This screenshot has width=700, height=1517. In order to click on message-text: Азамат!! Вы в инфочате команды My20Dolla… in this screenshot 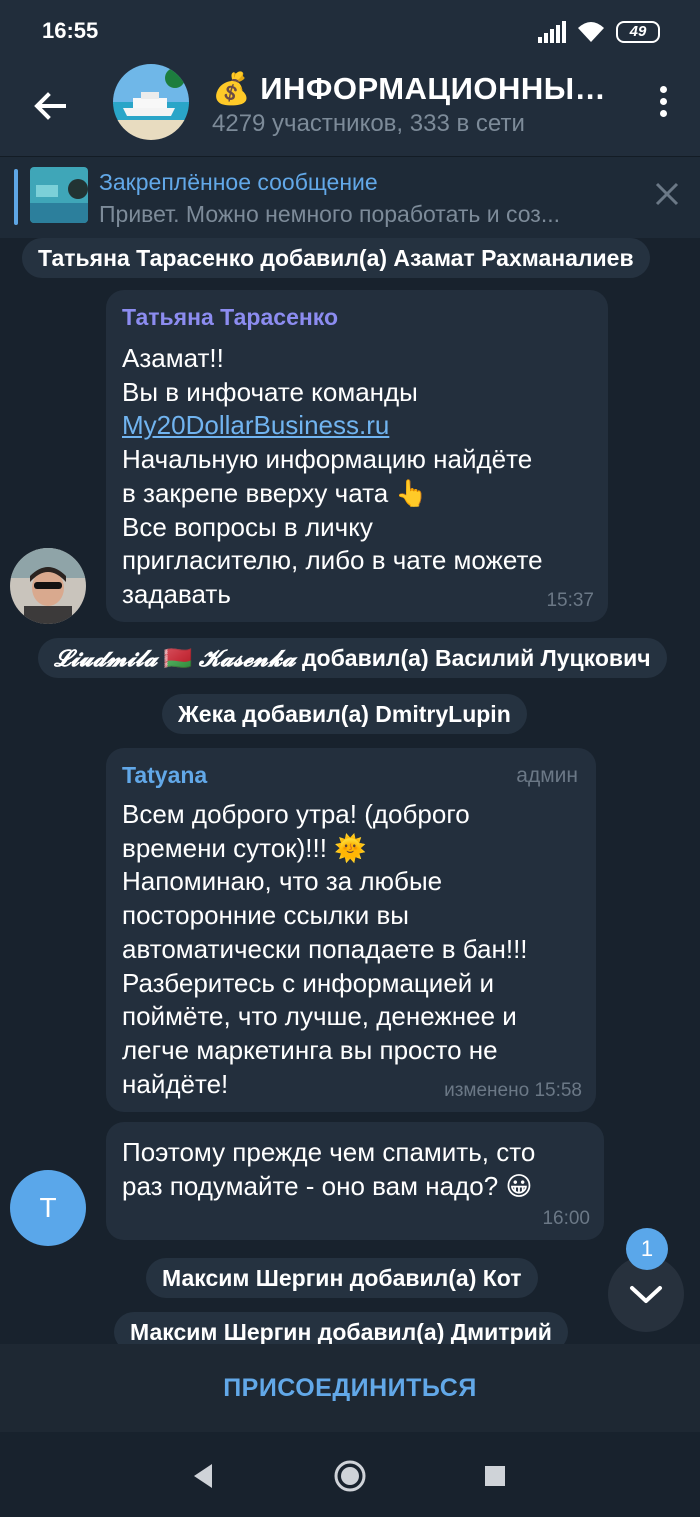, I will do `click(362, 477)`.